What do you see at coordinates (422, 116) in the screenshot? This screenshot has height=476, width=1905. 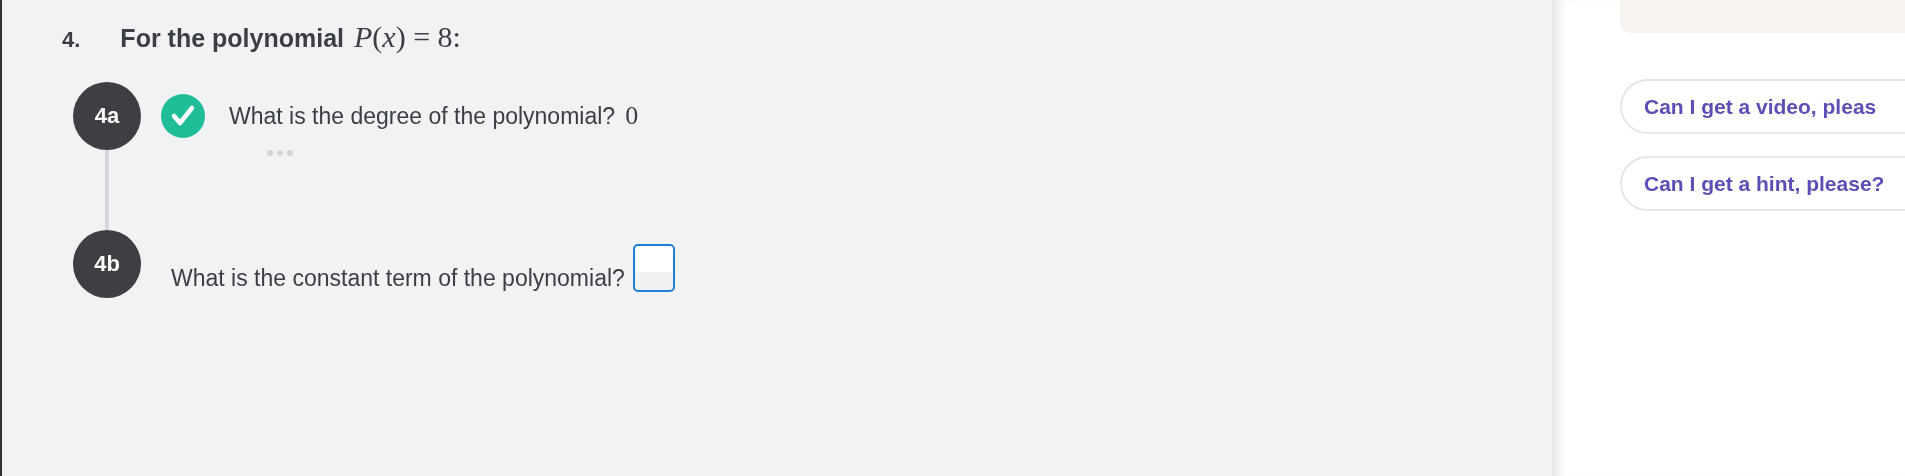 I see `question-text: What is the degree of the polynomial?` at bounding box center [422, 116].